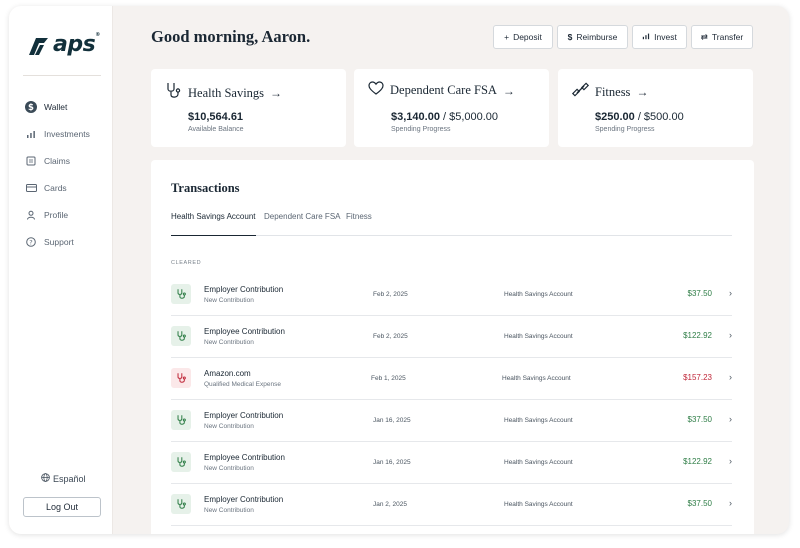  Describe the element at coordinates (68, 187) in the screenshot. I see `sidebar-item-cards: Cards` at that location.